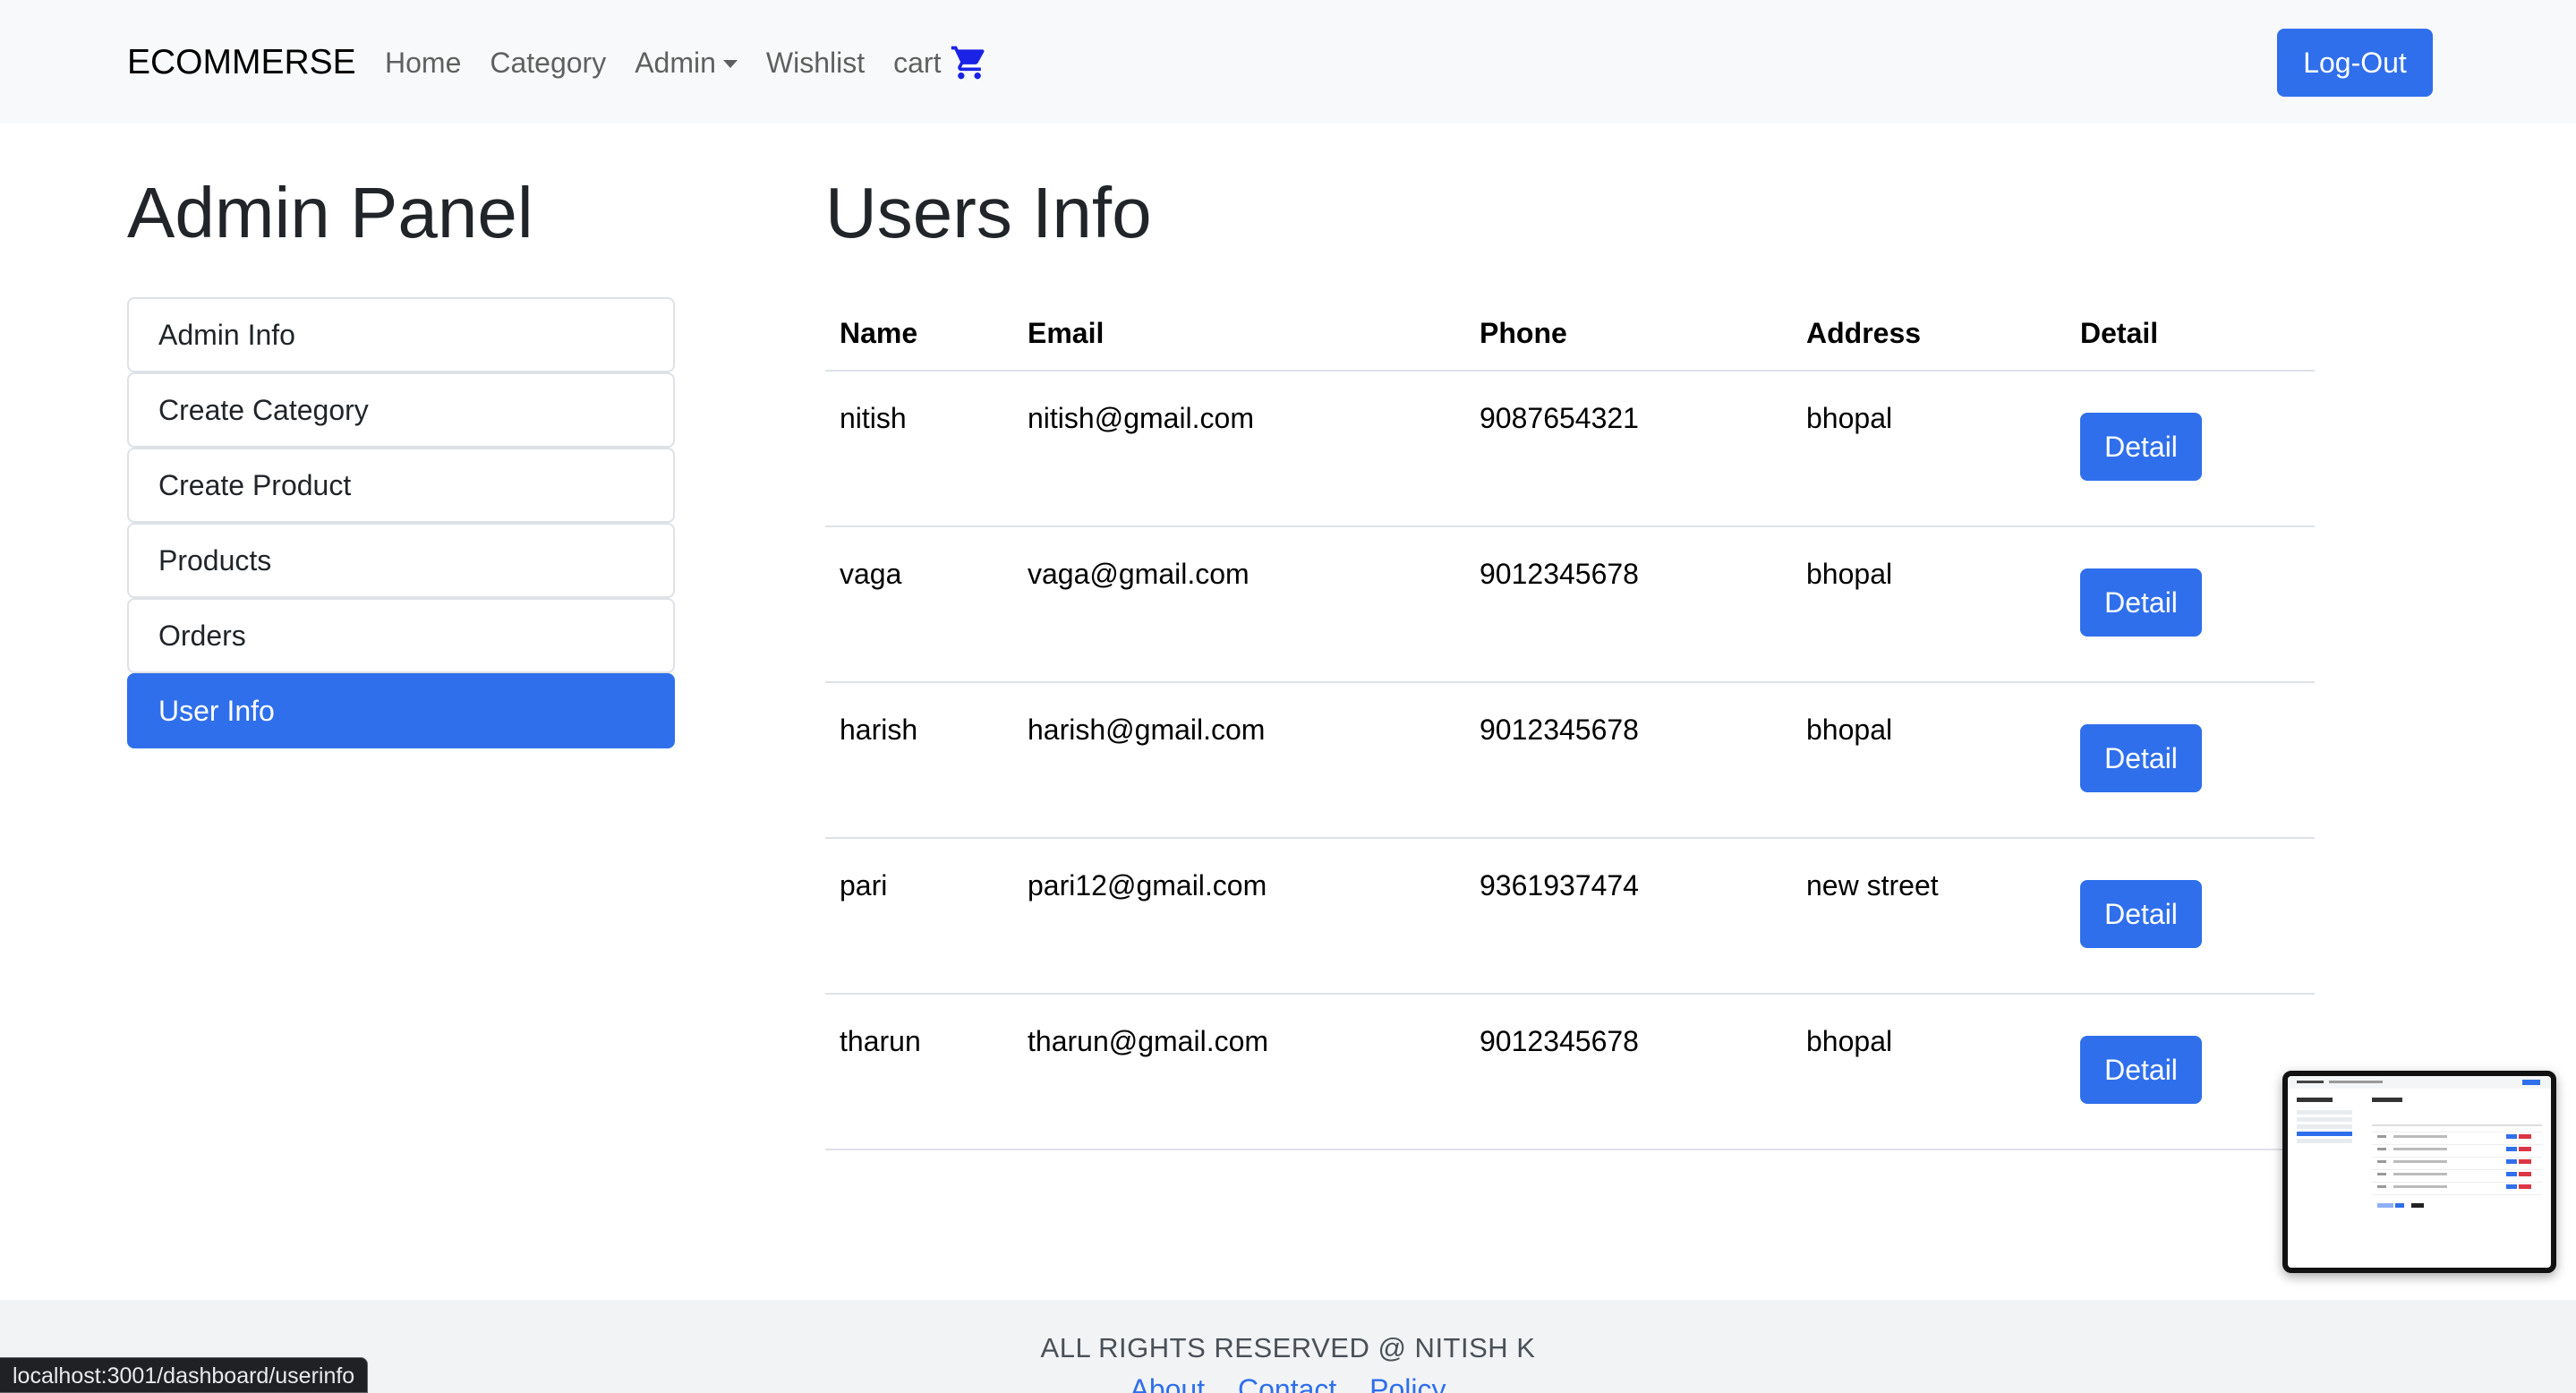 This screenshot has height=1393, width=2576. Describe the element at coordinates (988, 213) in the screenshot. I see `page-title: Users Info` at that location.